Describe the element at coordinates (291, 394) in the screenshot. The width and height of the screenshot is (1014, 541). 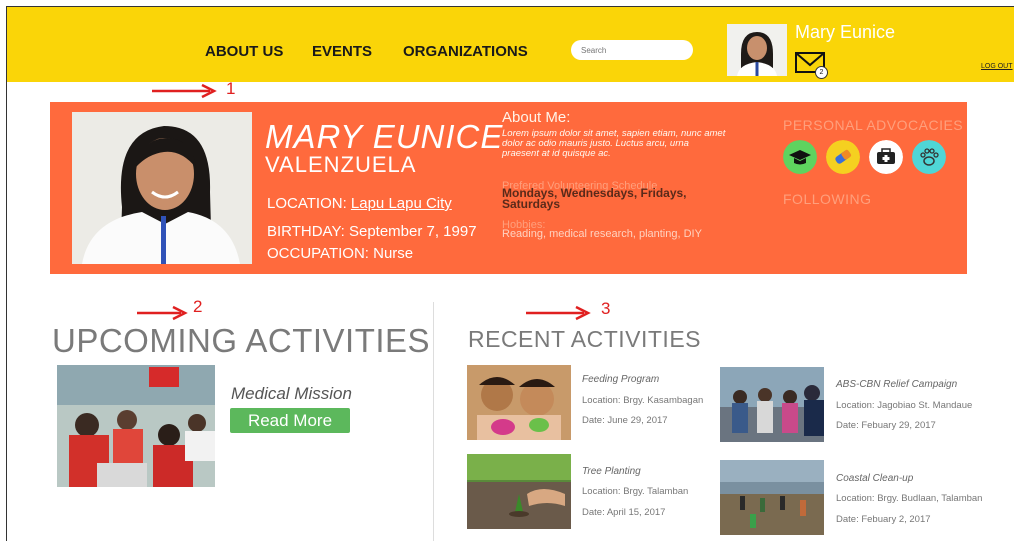
I see `upcoming-activity-title: Medical Mission` at that location.